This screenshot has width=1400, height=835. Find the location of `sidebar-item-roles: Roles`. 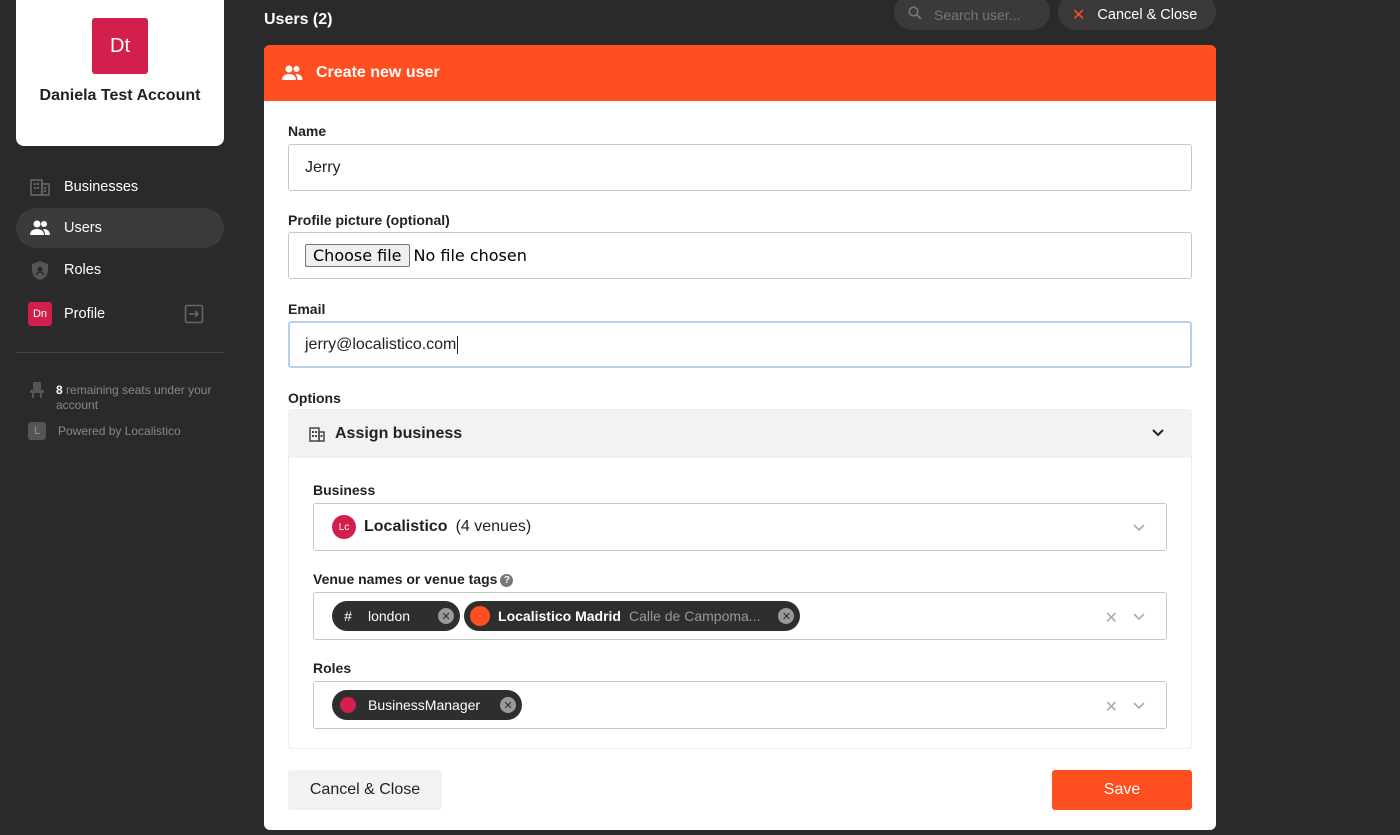

sidebar-item-roles: Roles is located at coordinates (120, 270).